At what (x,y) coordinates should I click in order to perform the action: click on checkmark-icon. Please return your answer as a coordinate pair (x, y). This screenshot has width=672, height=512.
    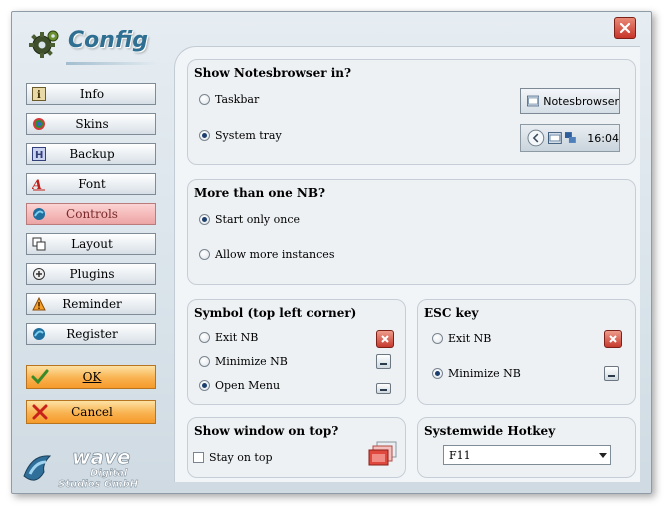
    Looking at the image, I should click on (40, 377).